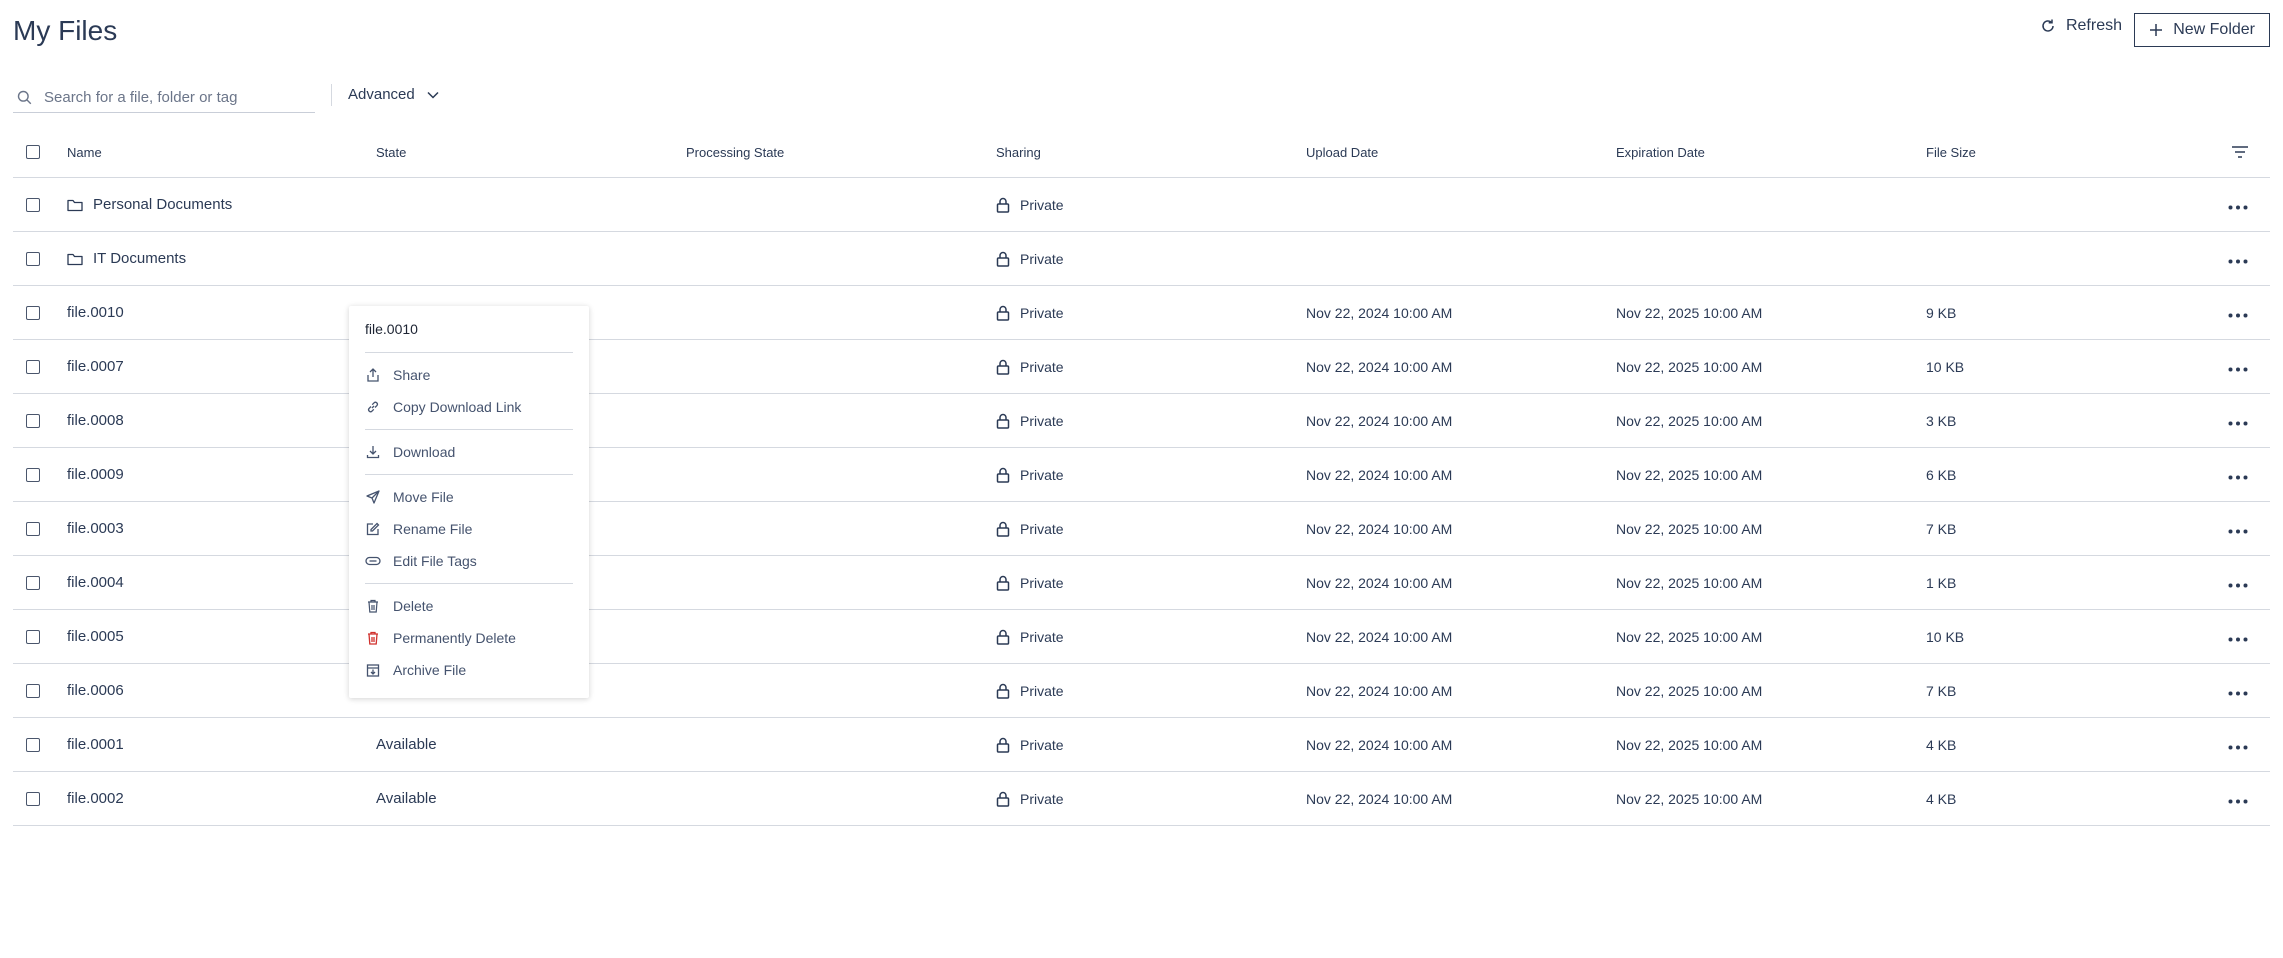 The width and height of the screenshot is (2283, 958). I want to click on name-cell: file.0003, so click(221, 528).